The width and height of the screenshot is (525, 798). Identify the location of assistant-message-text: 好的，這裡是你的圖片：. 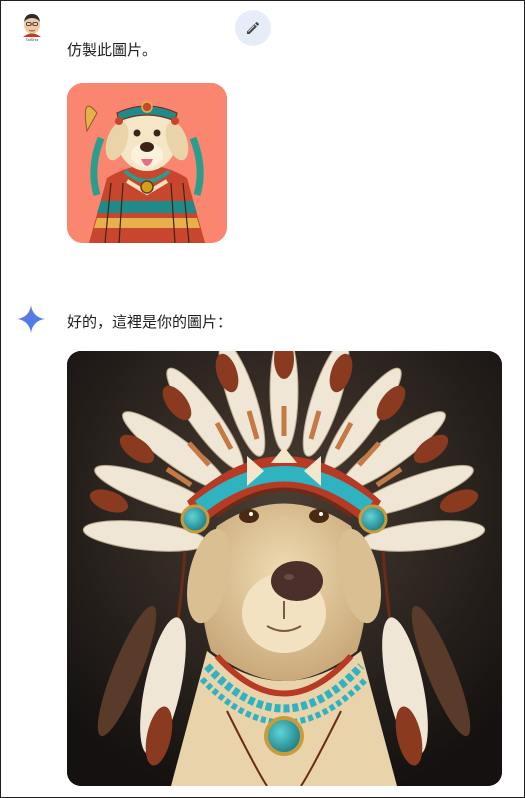
(150, 322).